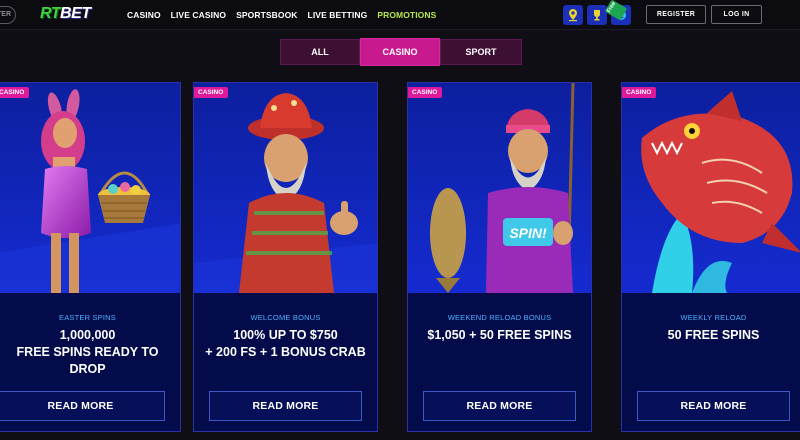 Image resolution: width=800 pixels, height=440 pixels. I want to click on promo-filter-tabs: ALL CASINO SPORT, so click(401, 52).